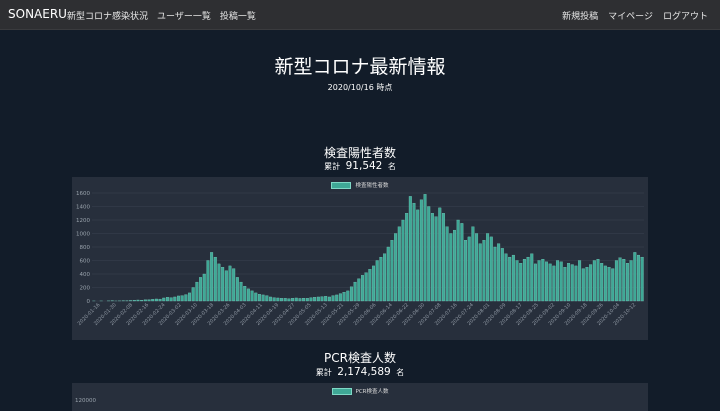 The height and width of the screenshot is (411, 720). Describe the element at coordinates (580, 15) in the screenshot. I see `nav-new-post: 新規投稿` at that location.